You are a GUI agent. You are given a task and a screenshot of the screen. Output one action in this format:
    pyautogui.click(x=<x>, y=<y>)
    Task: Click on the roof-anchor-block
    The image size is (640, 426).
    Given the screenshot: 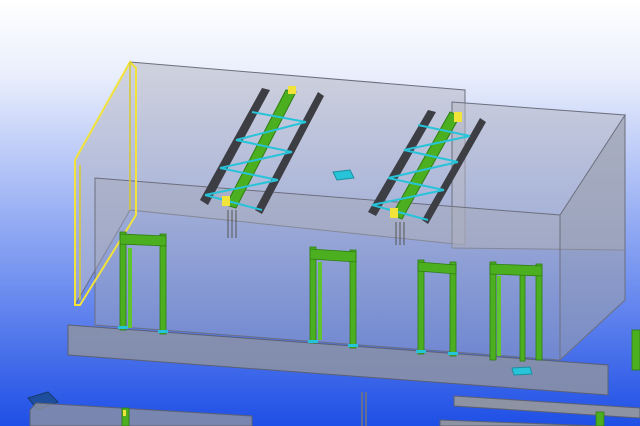 What is the action you would take?
    pyautogui.click(x=343, y=175)
    